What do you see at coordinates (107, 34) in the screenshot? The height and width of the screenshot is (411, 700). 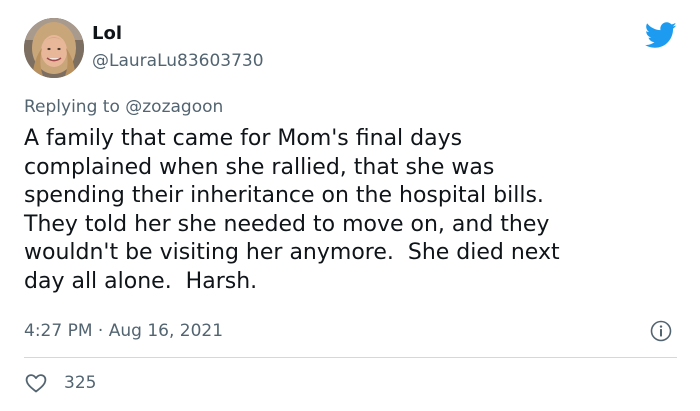 I see `author-display-name: Lol` at bounding box center [107, 34].